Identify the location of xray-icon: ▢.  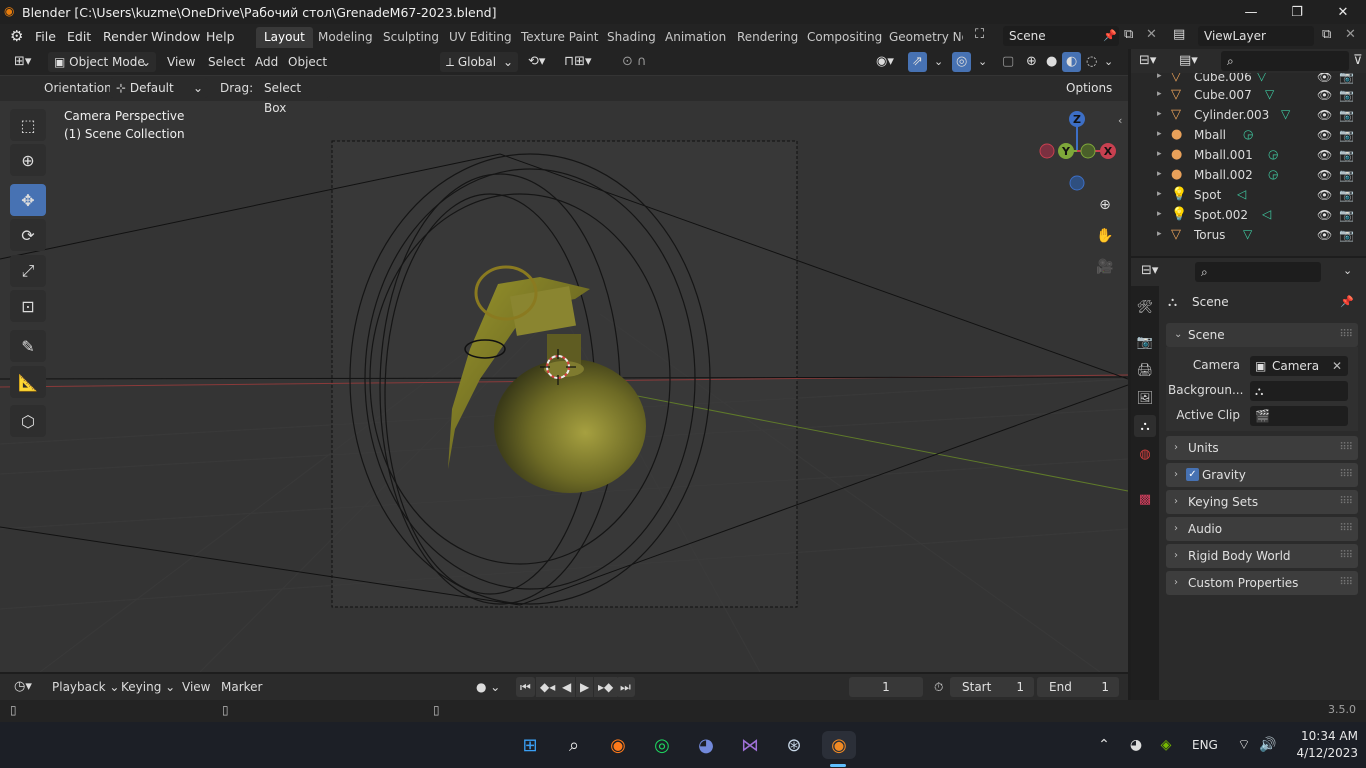
(1008, 62).